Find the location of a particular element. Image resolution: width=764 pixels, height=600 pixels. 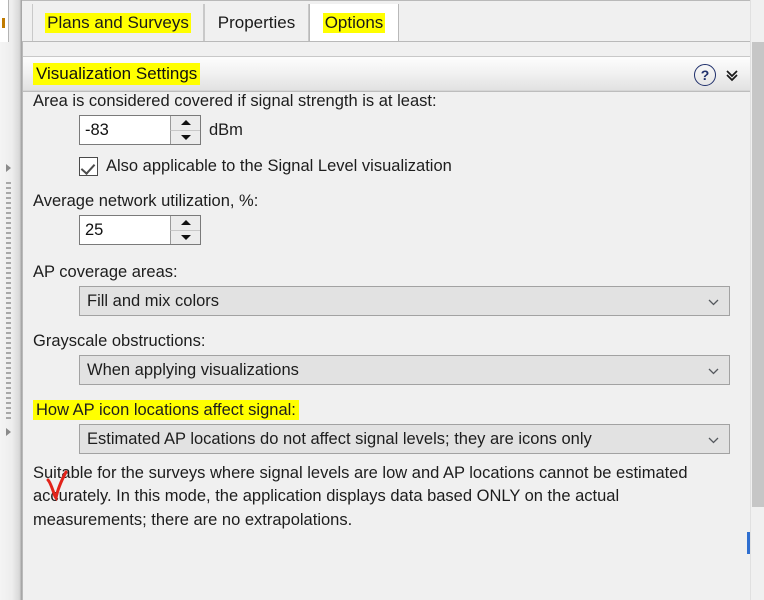

vertical-scrollbar is located at coordinates (757, 300).